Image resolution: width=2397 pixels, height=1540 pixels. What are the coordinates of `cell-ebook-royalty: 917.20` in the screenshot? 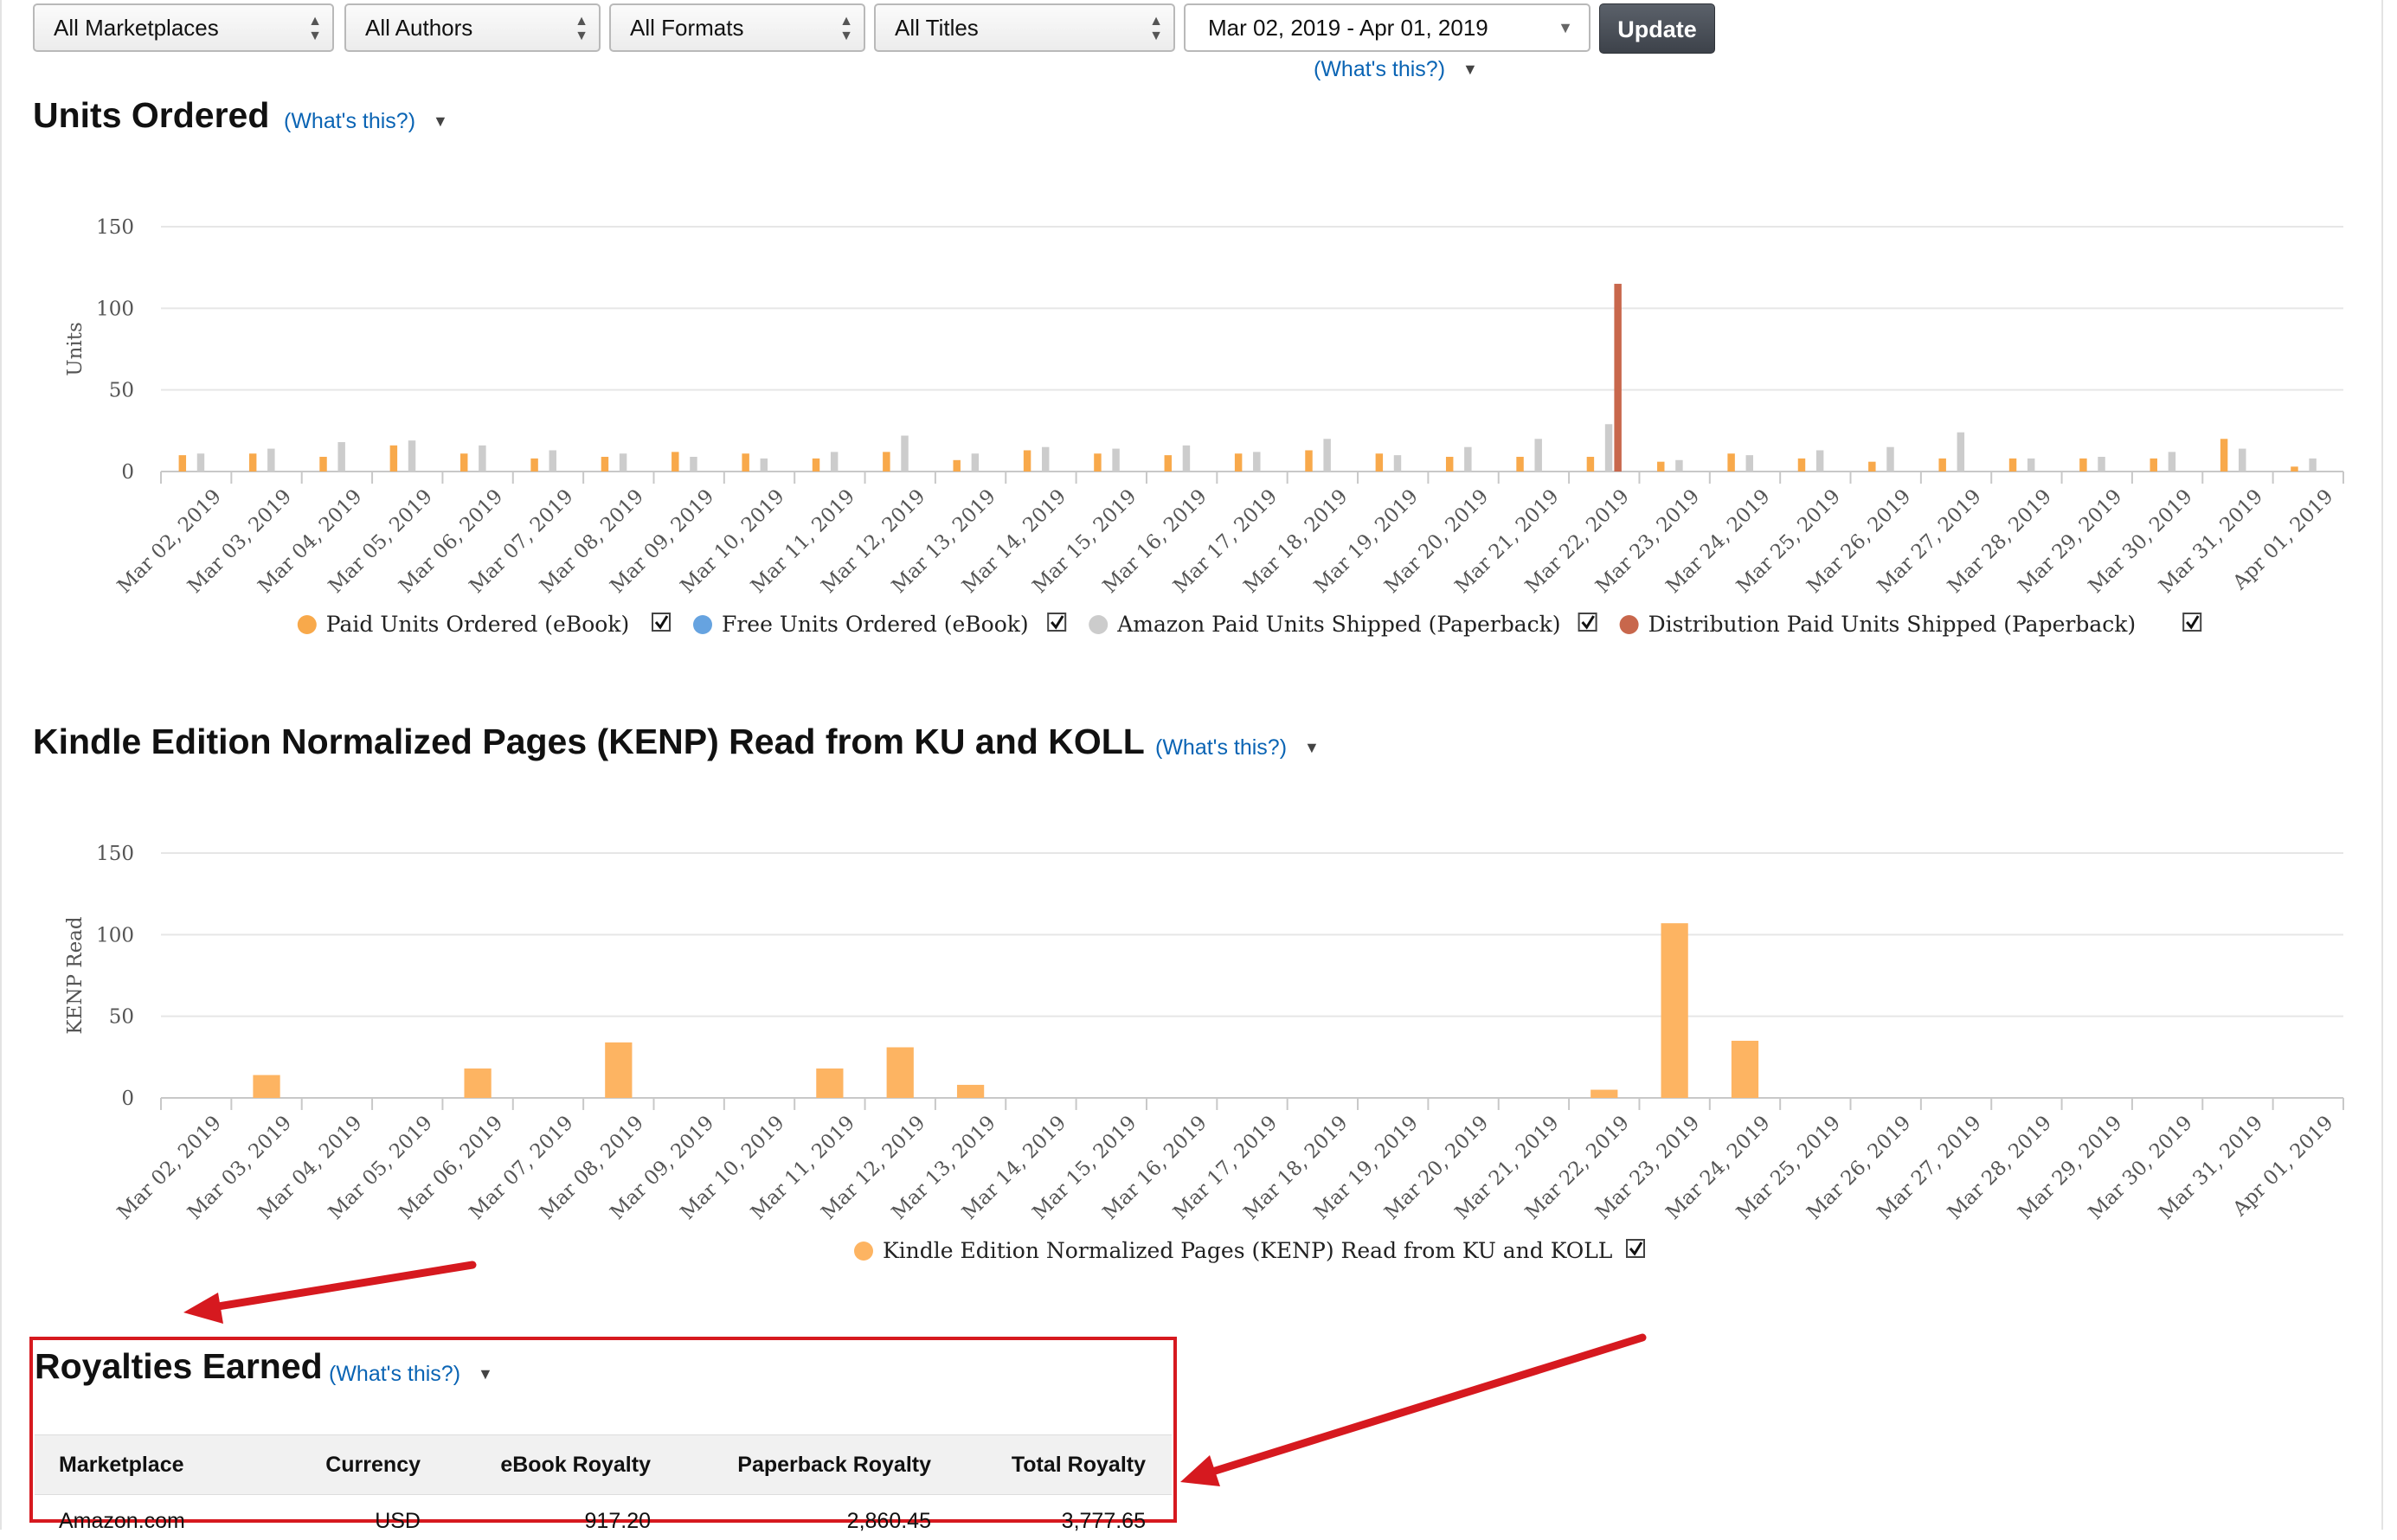 It's located at (617, 1521).